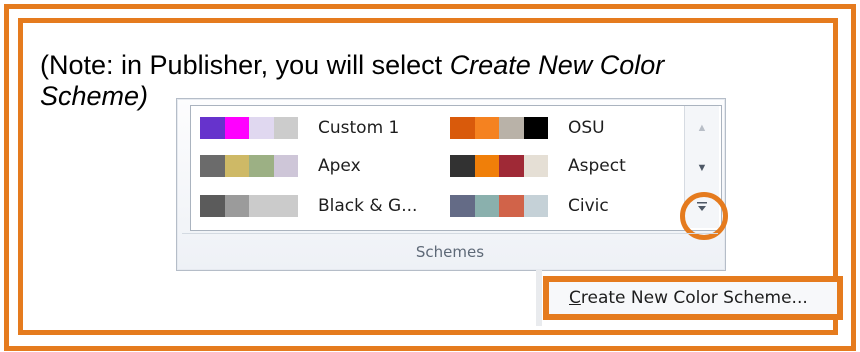  What do you see at coordinates (597, 166) in the screenshot?
I see `scheme-label: Aspect` at bounding box center [597, 166].